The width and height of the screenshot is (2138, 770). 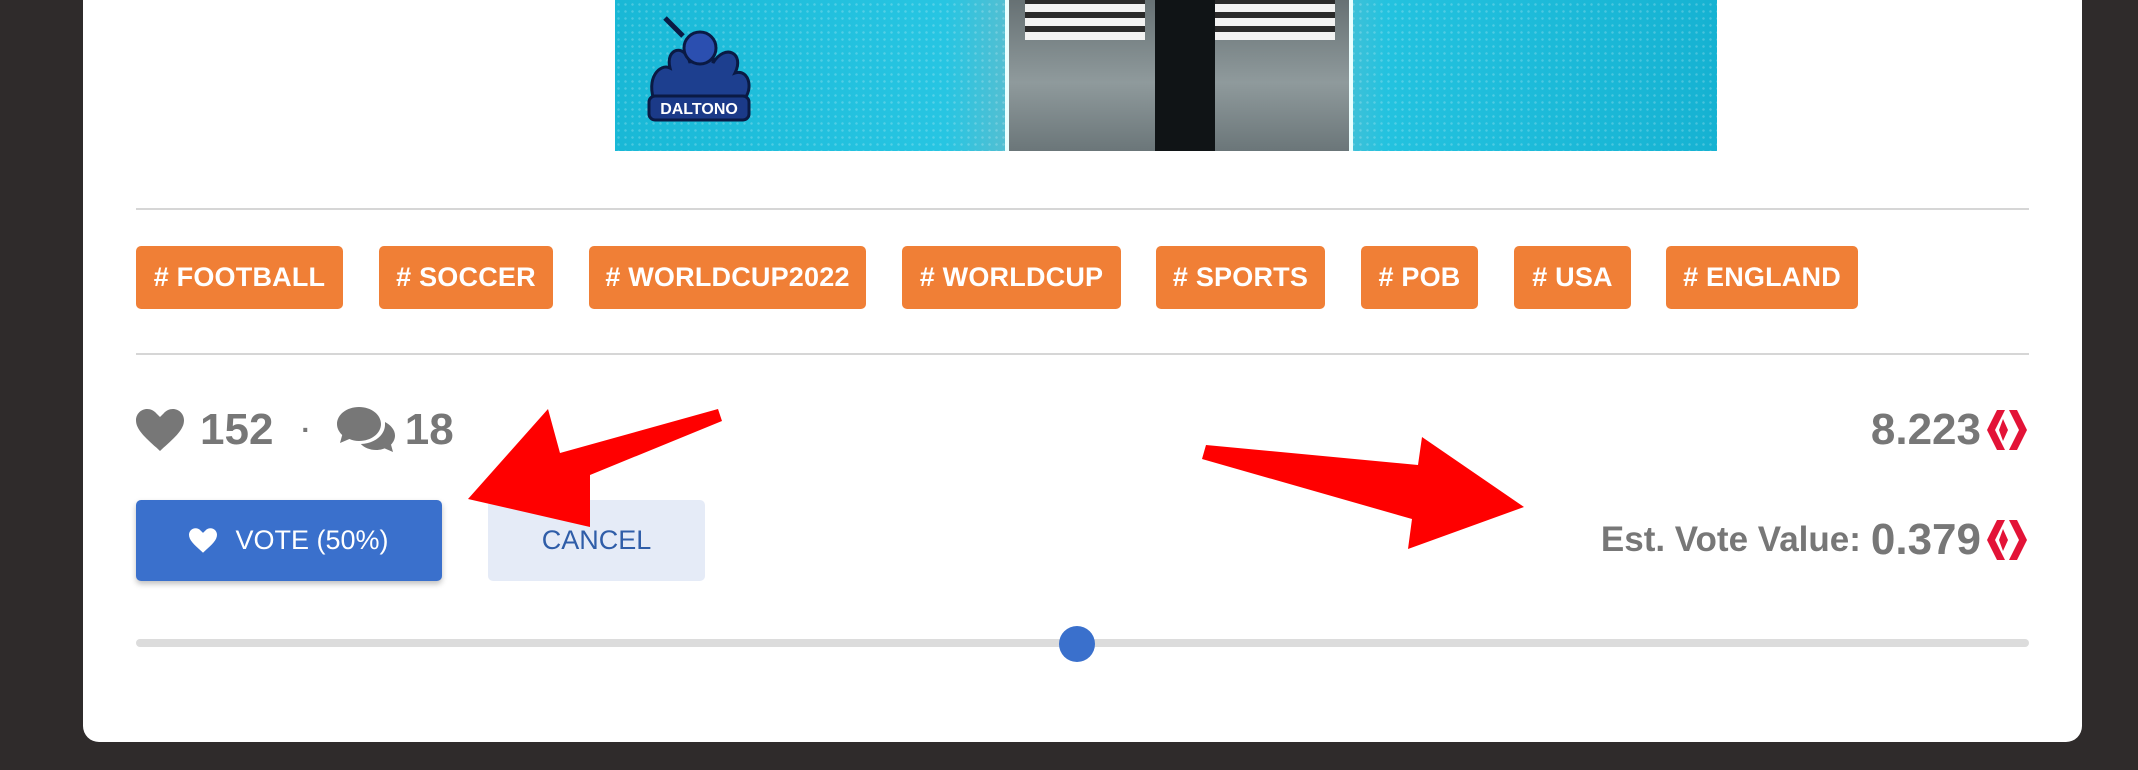 What do you see at coordinates (1419, 277) in the screenshot?
I see `tag-pob: # POB` at bounding box center [1419, 277].